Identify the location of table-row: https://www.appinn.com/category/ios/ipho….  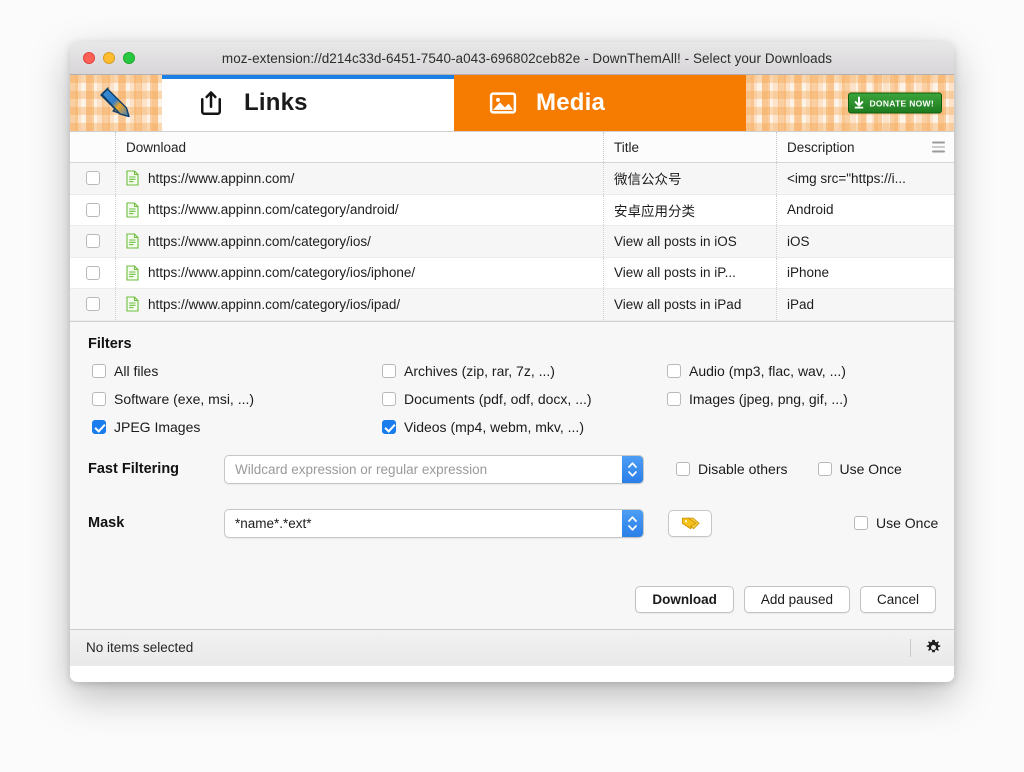
(512, 273).